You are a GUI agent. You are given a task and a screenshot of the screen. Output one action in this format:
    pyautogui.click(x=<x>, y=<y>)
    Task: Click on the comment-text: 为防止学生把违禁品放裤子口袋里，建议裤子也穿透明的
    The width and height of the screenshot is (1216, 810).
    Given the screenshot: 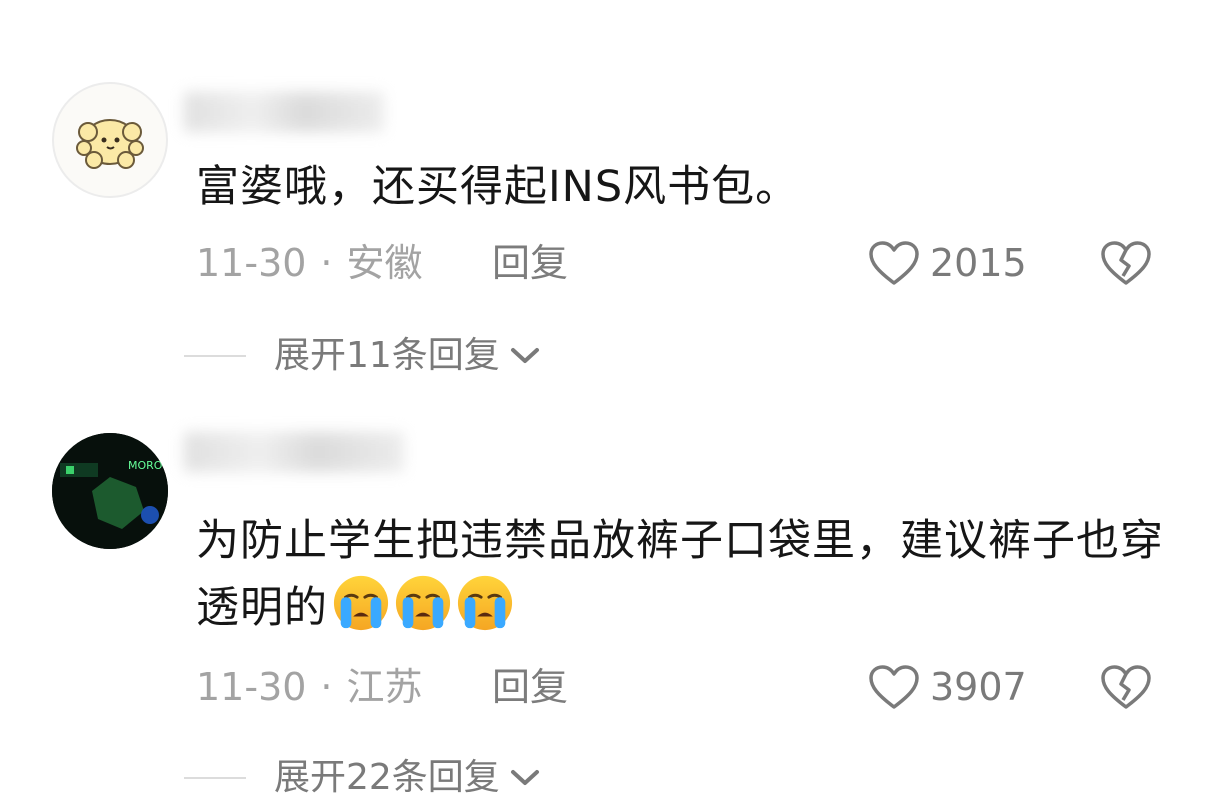 What is the action you would take?
    pyautogui.click(x=691, y=574)
    